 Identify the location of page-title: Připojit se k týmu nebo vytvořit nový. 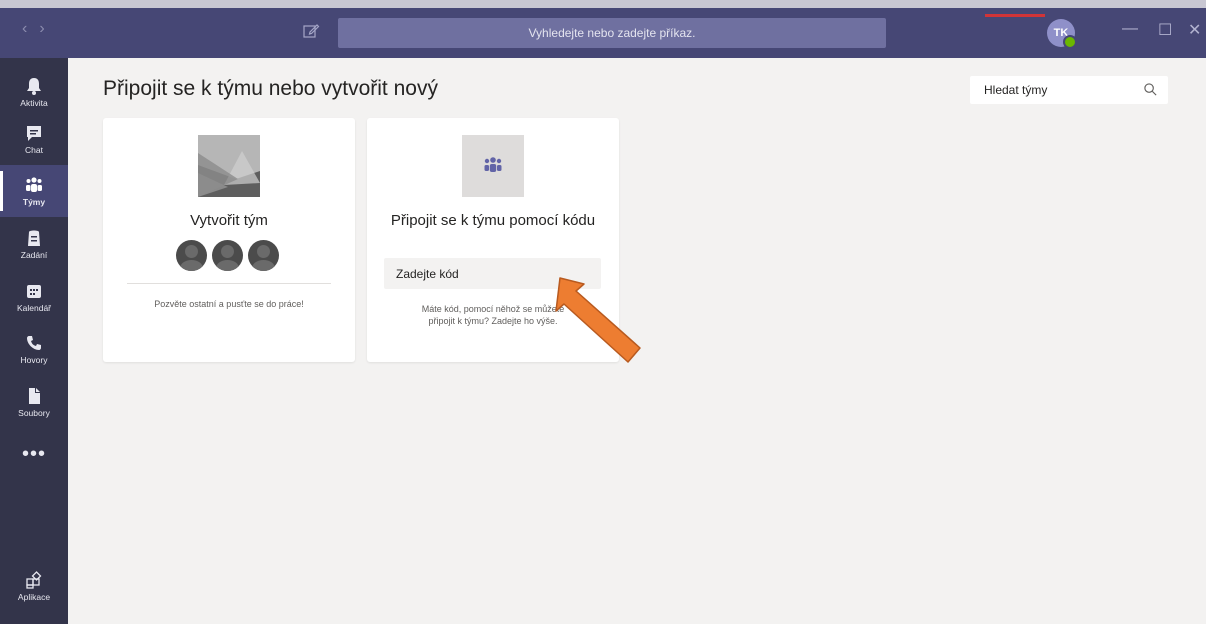
(270, 88).